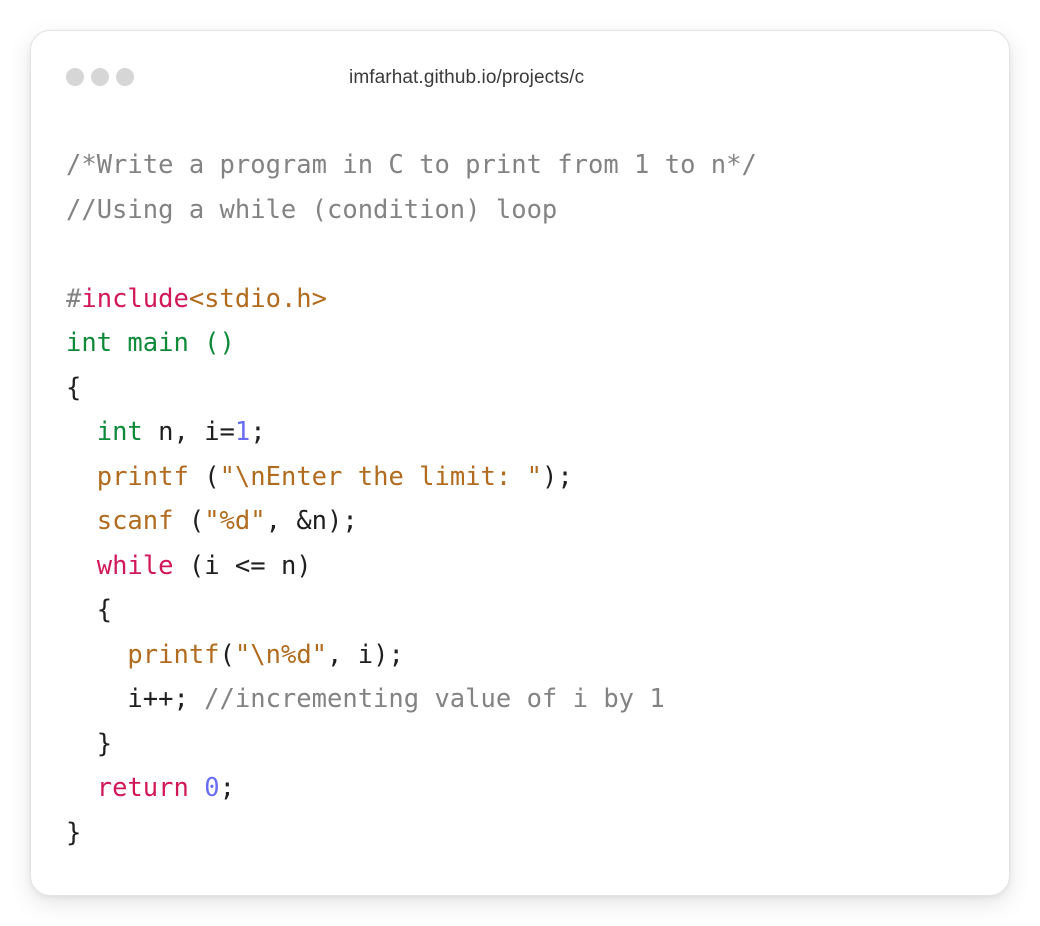 Image resolution: width=1040 pixels, height=926 pixels. I want to click on code-token-keyword: return, so click(142, 788).